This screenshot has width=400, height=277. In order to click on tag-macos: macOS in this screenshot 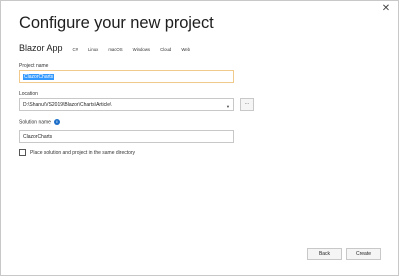, I will do `click(115, 49)`.